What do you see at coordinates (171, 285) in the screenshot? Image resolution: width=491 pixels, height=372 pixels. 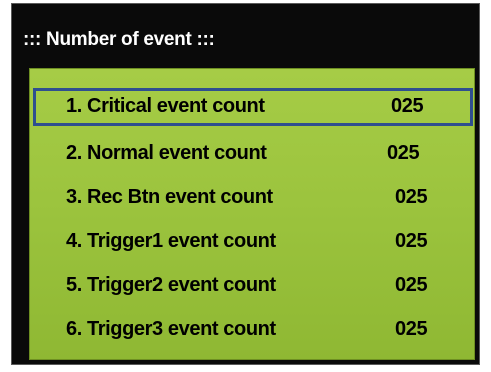 I see `event-label: 5. Trigger2 event count` at bounding box center [171, 285].